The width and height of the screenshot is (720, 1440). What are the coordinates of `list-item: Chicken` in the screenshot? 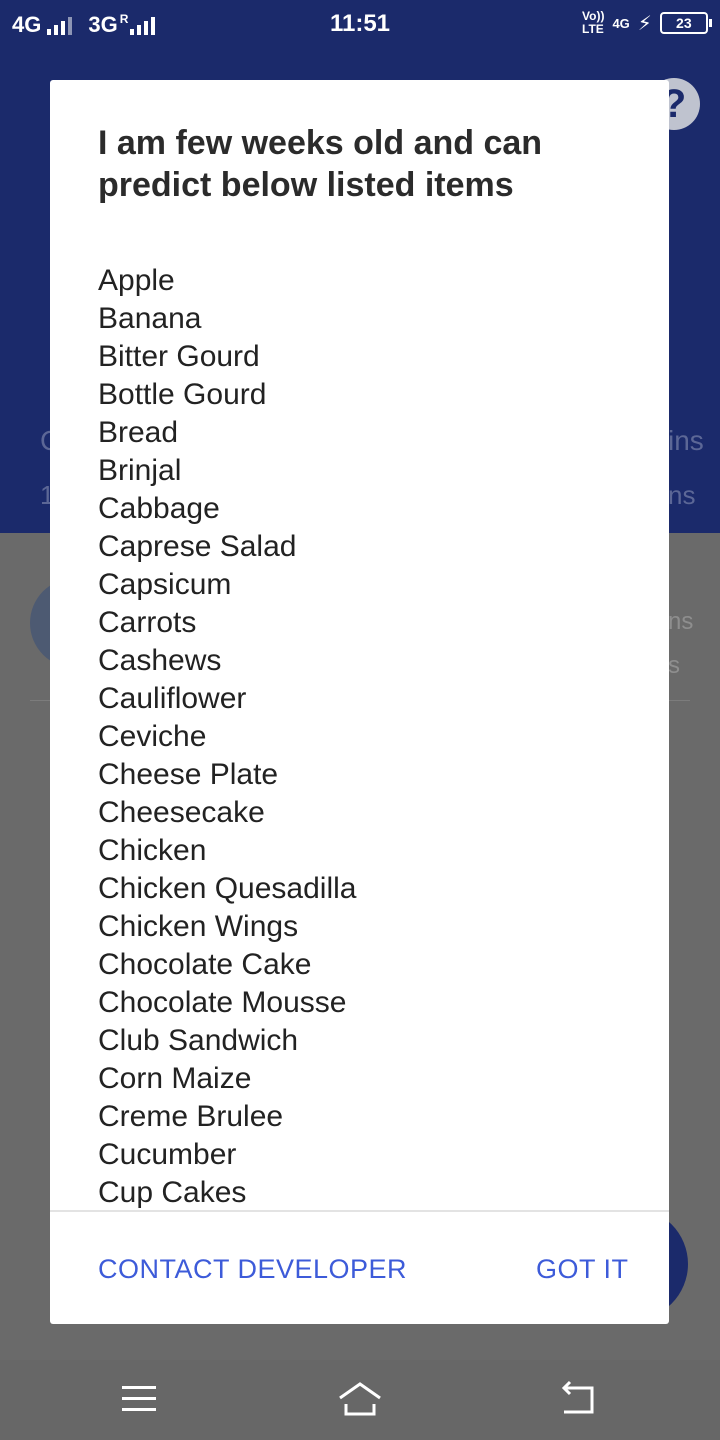 It's located at (152, 850).